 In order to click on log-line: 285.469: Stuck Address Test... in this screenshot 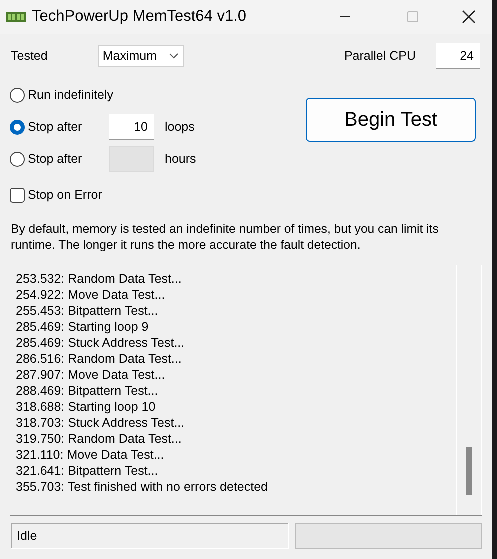, I will do `click(101, 343)`.